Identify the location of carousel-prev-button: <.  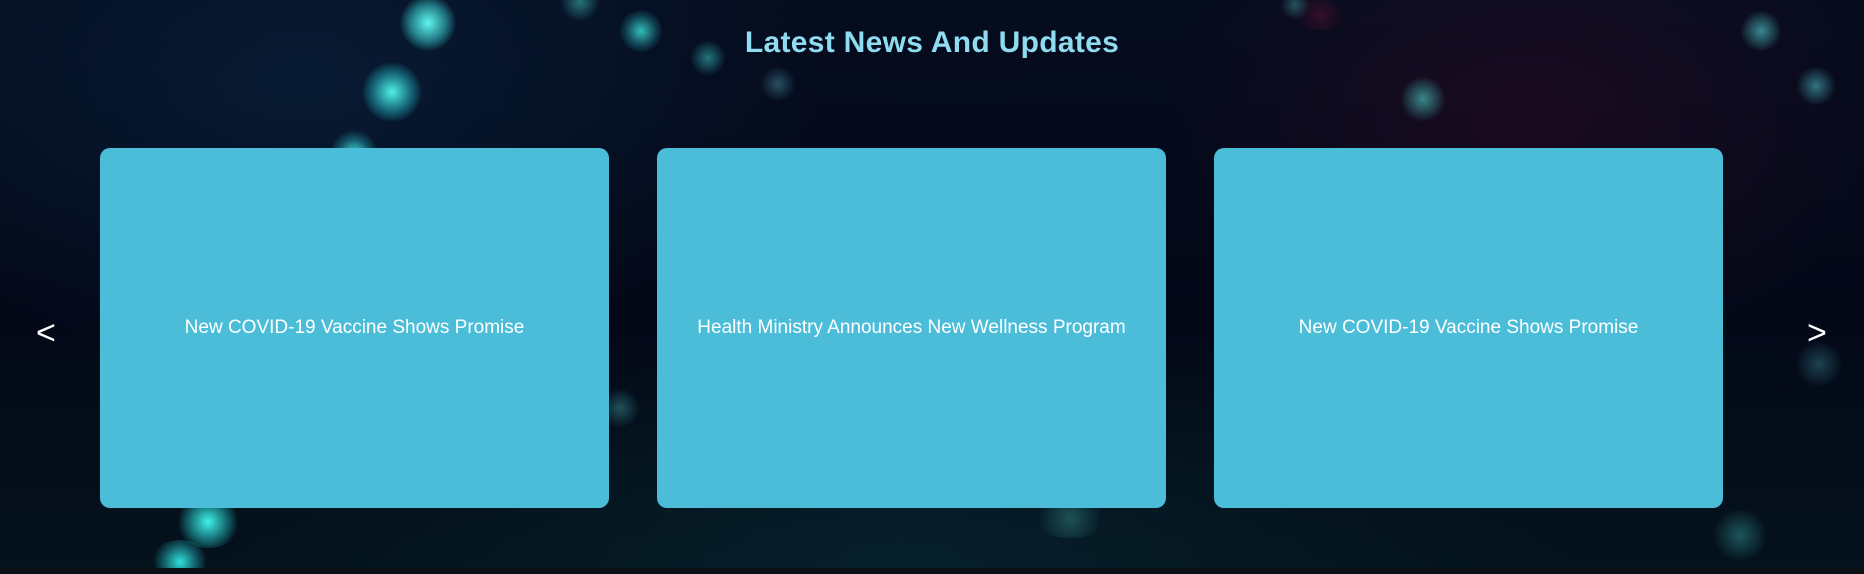
(46, 333).